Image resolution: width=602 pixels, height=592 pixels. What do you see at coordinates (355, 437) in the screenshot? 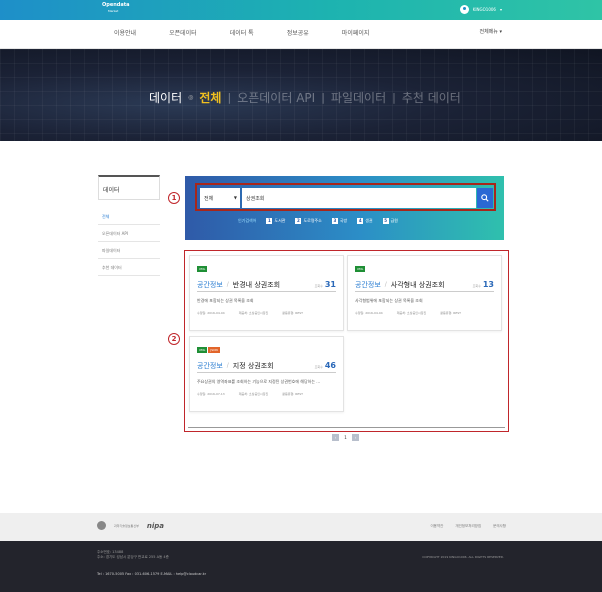
I see `next-page-button: ›` at bounding box center [355, 437].